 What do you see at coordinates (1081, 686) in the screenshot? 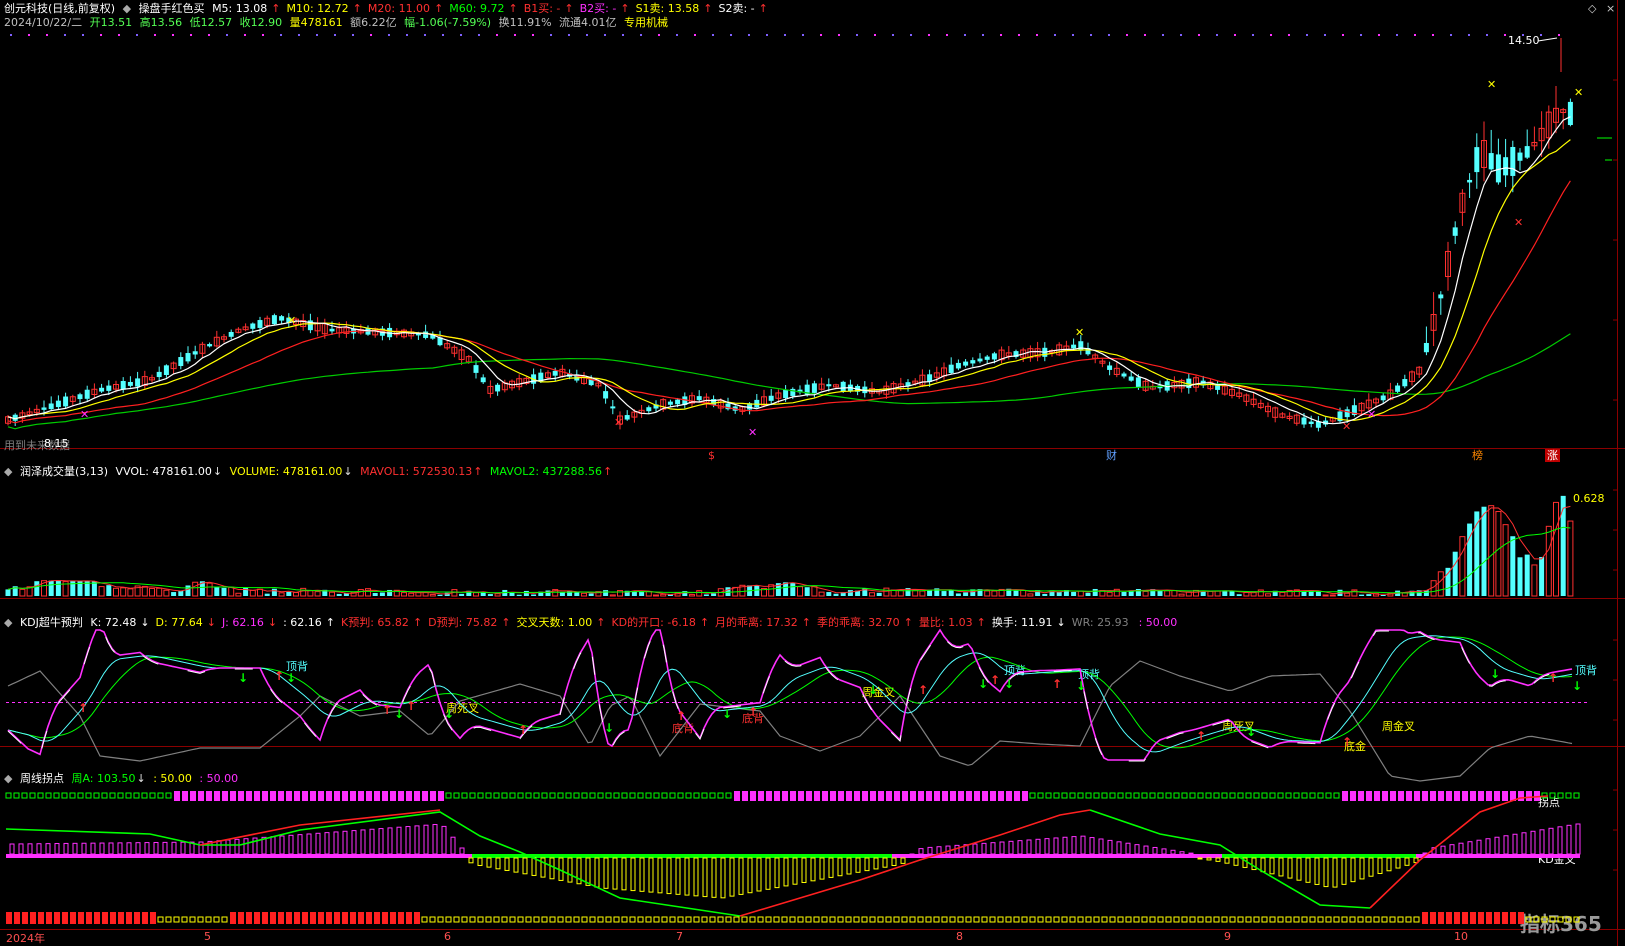
I see `kdj-arrow: ↓` at bounding box center [1081, 686].